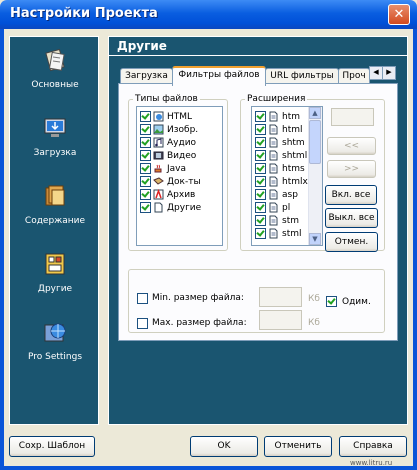 The width and height of the screenshot is (417, 470). Describe the element at coordinates (293, 168) in the screenshot. I see `list-item-label: htms` at that location.